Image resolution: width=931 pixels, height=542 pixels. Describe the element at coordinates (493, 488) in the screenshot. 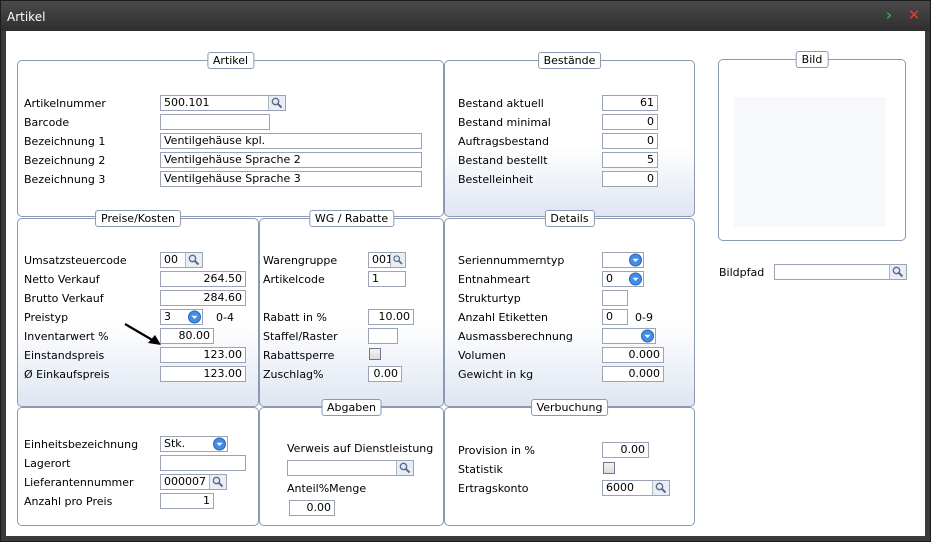

I see `ertragskonto-label: Ertragskonto` at that location.